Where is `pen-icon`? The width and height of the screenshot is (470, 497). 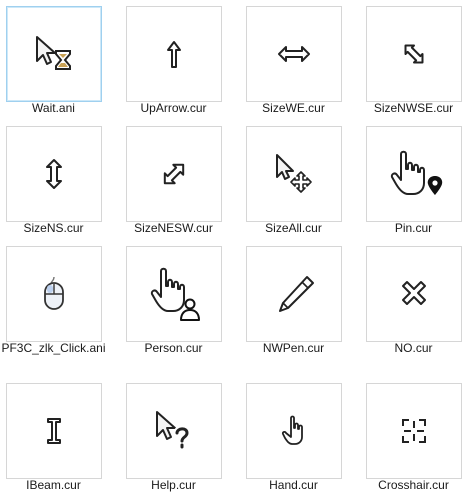 pen-icon is located at coordinates (296, 294).